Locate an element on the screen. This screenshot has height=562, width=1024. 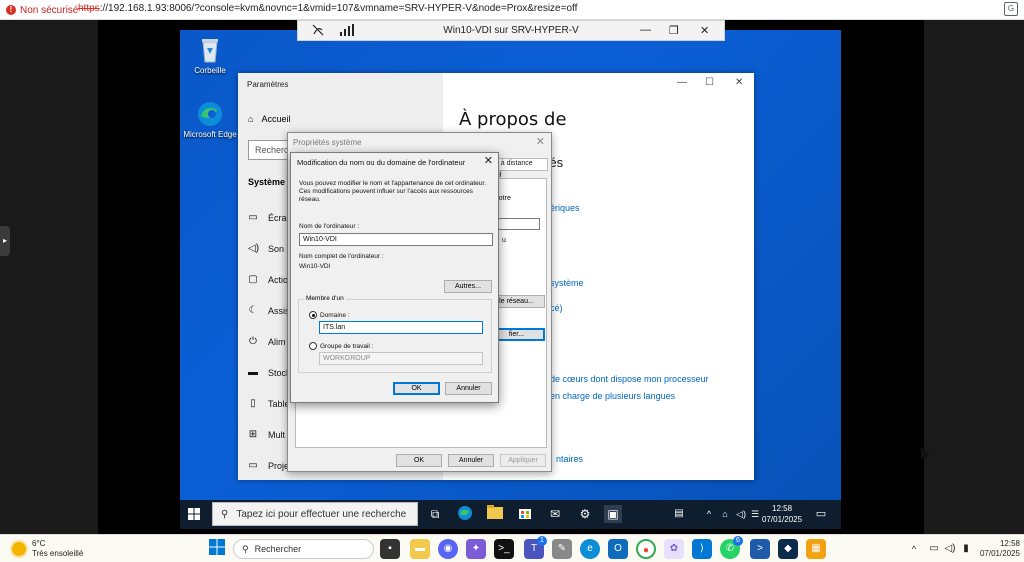
mail-icon: ✉ is located at coordinates (555, 514).